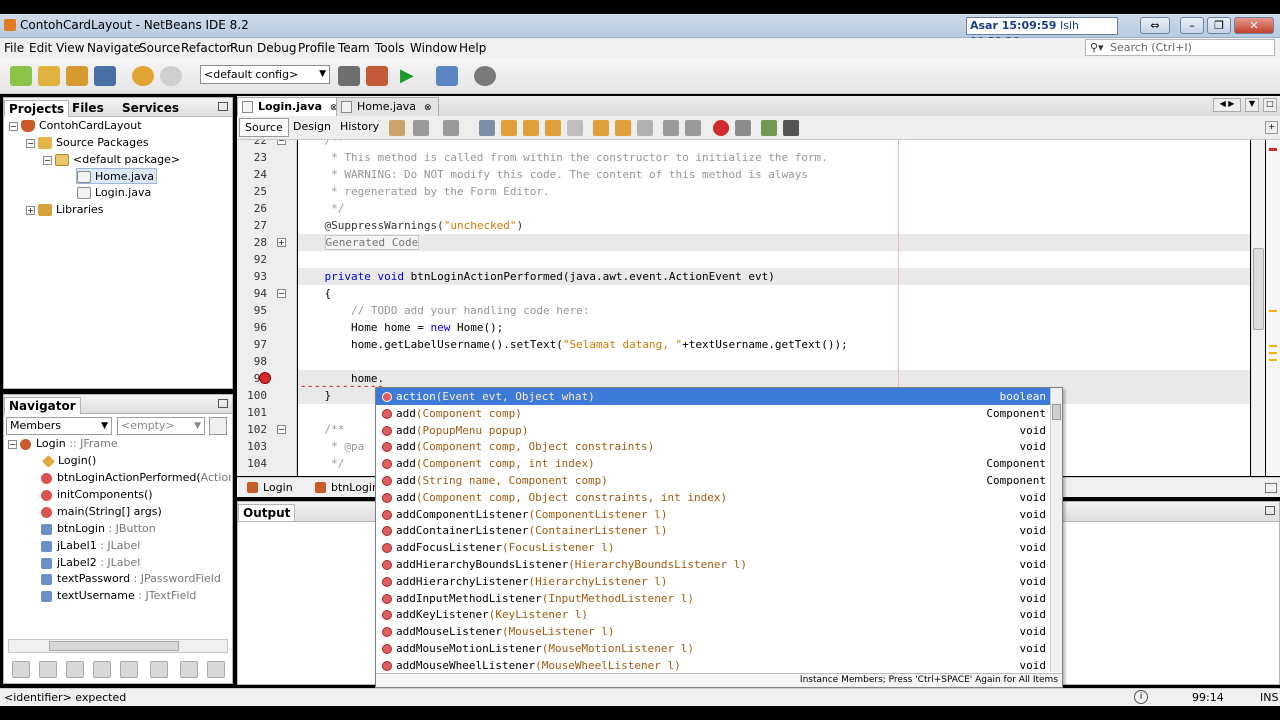  What do you see at coordinates (1192, 25) in the screenshot?
I see `minimize-button: –` at bounding box center [1192, 25].